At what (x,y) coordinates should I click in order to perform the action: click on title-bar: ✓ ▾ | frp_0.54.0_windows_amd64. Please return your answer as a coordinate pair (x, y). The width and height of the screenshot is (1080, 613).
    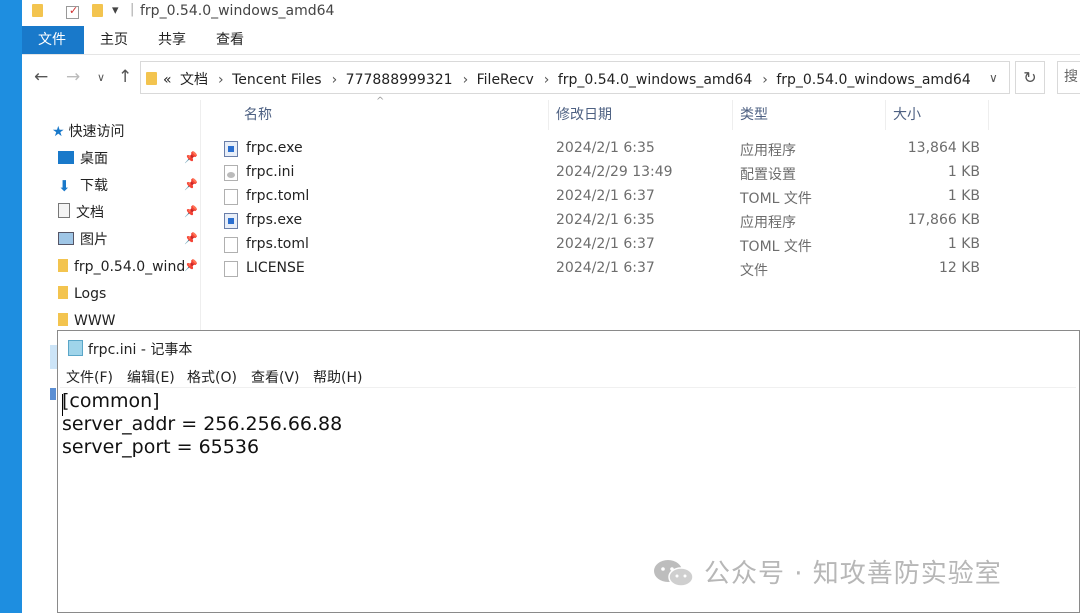
    Looking at the image, I should click on (551, 13).